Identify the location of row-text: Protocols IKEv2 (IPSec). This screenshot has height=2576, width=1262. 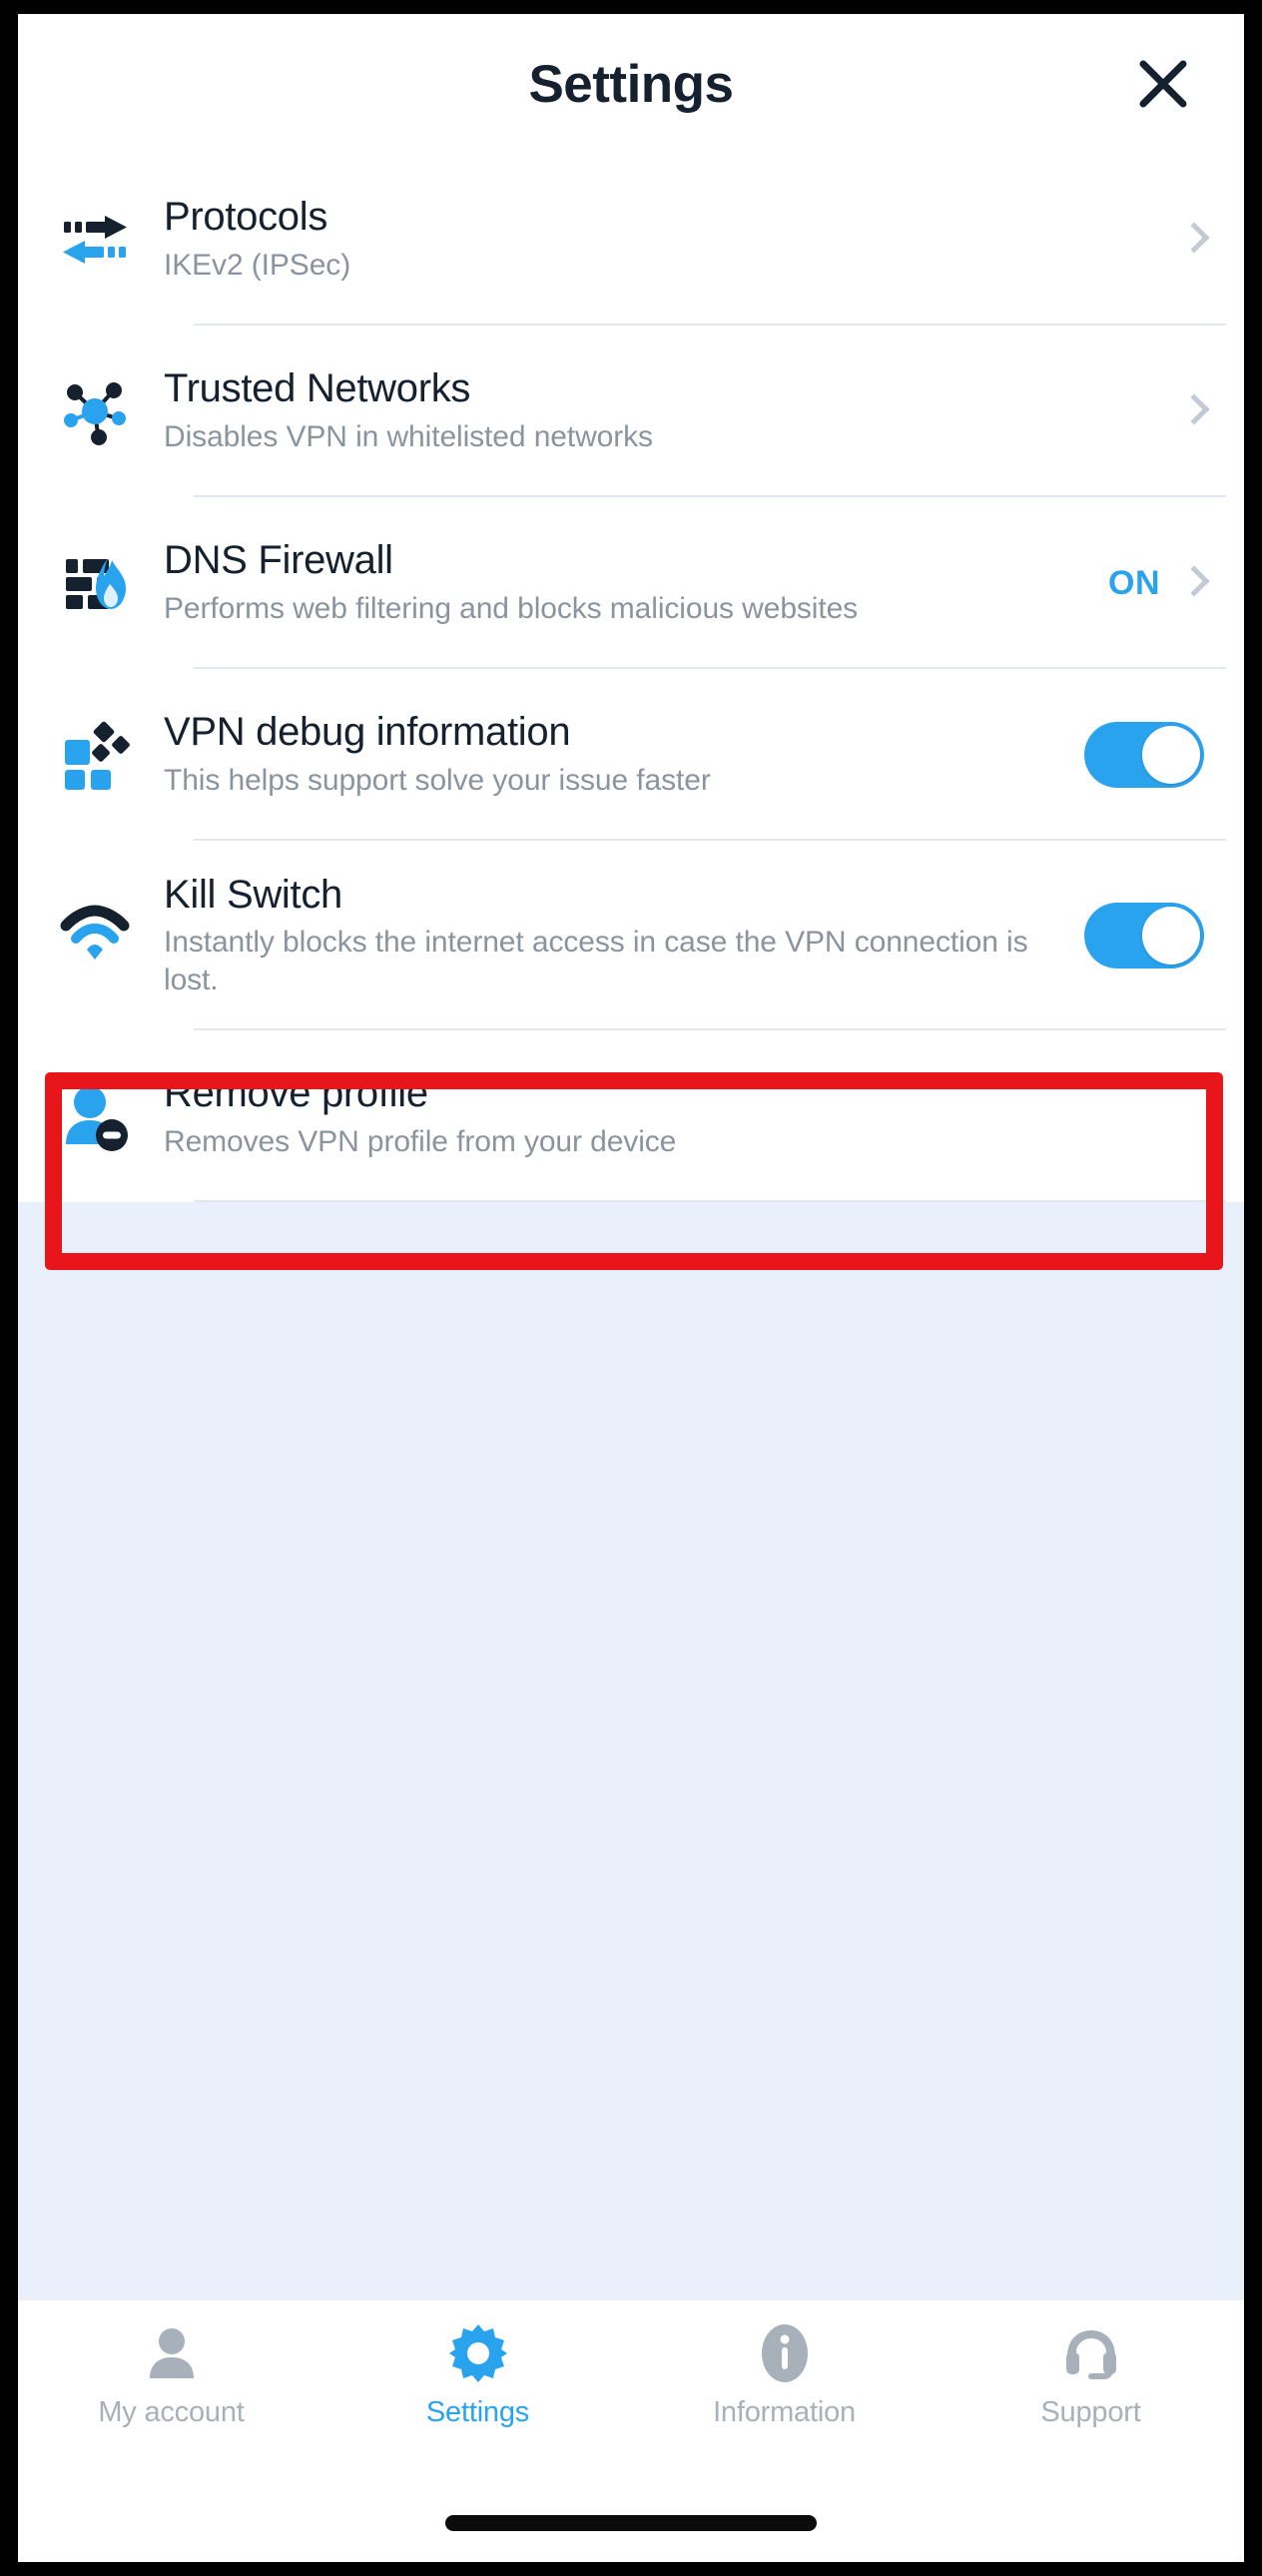
(673, 239).